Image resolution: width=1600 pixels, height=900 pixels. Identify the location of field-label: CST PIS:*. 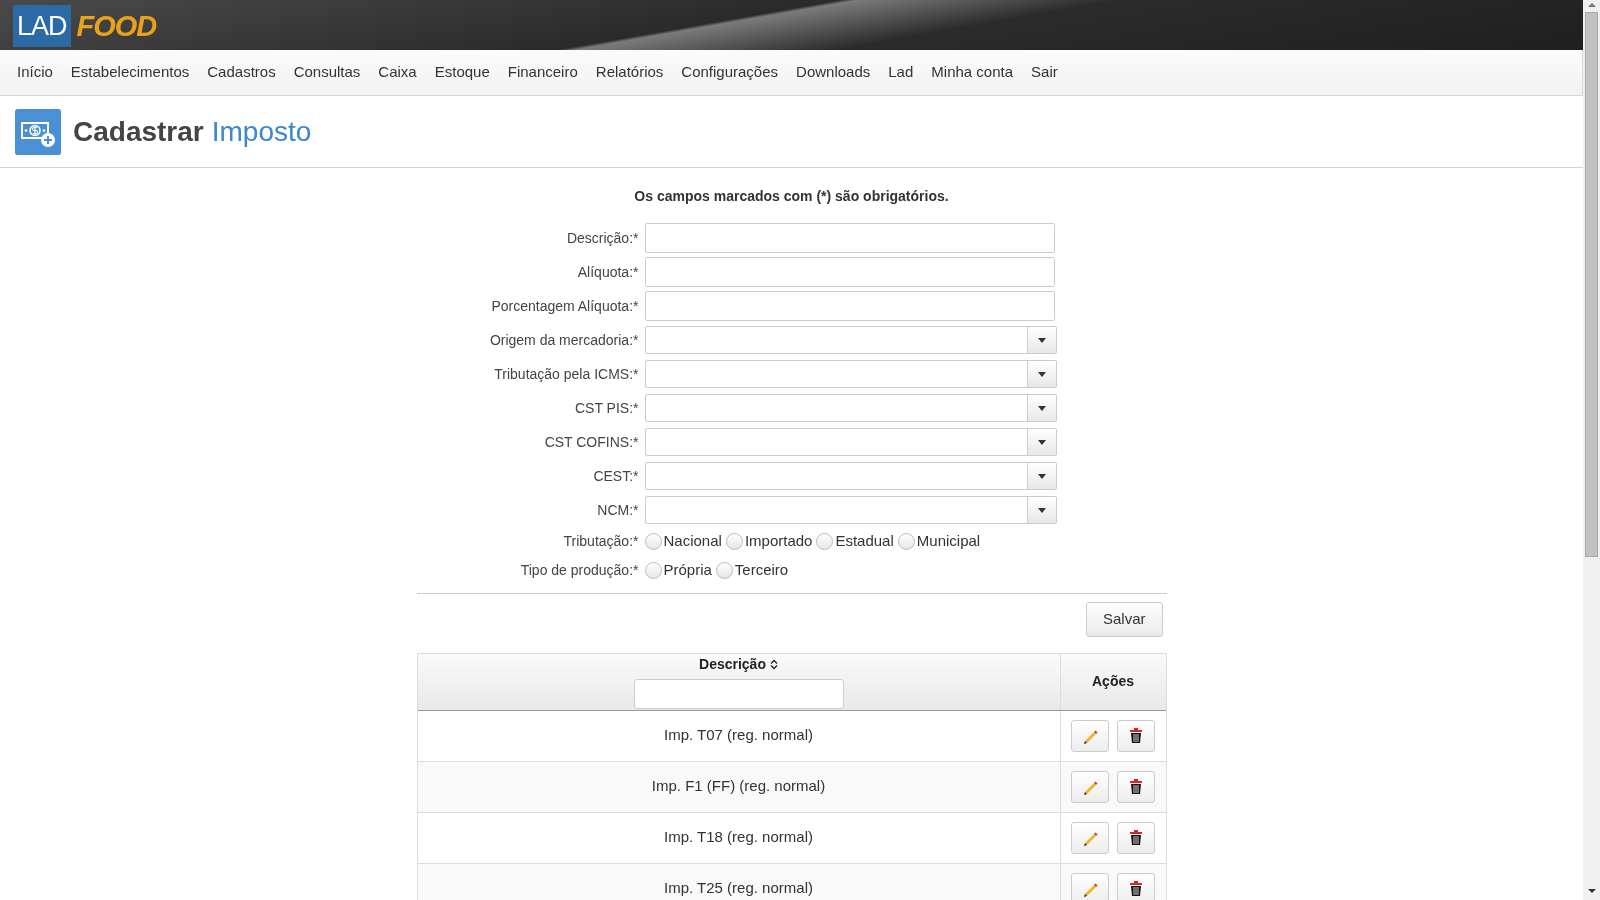
(606, 408).